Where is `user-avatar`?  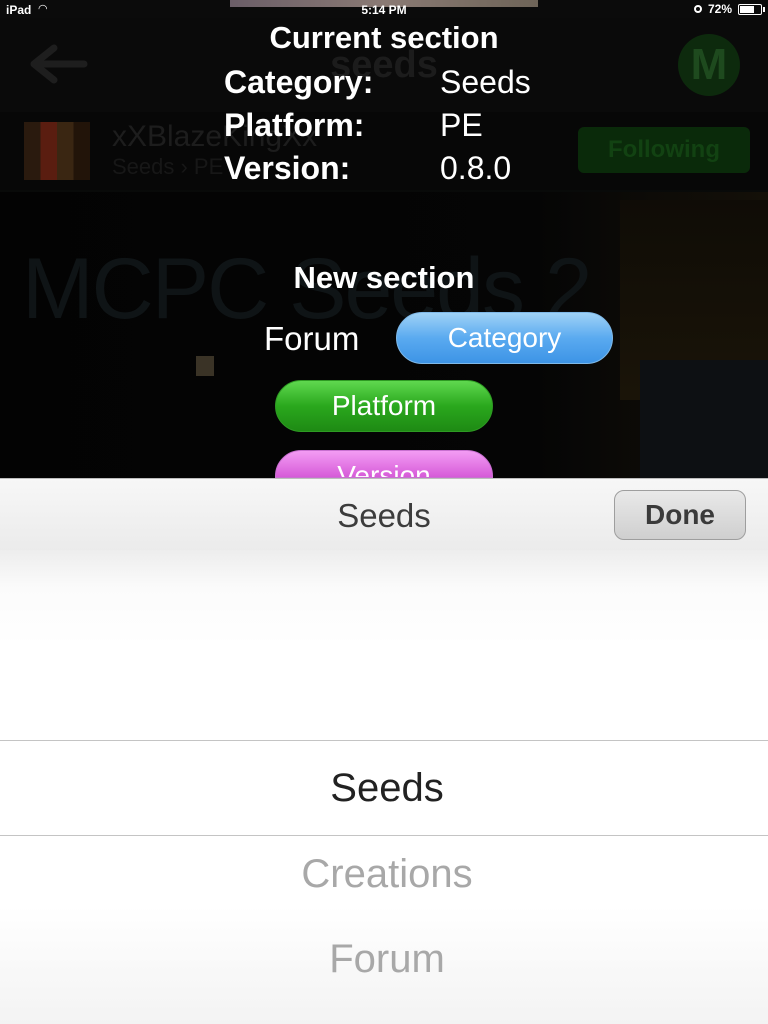 user-avatar is located at coordinates (57, 151).